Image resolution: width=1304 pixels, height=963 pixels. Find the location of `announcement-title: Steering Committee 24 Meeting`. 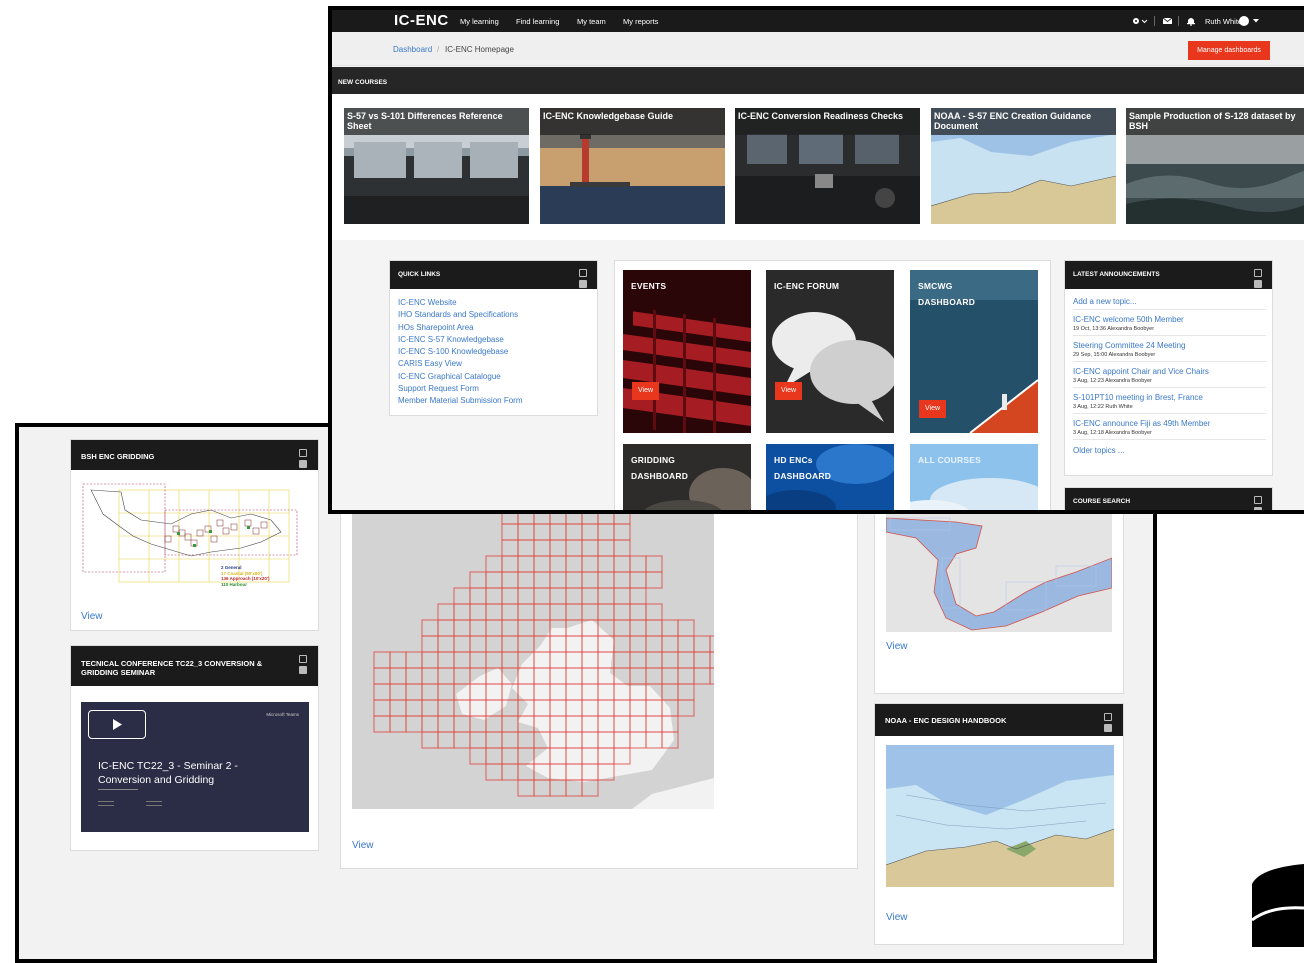

announcement-title: Steering Committee 24 Meeting is located at coordinates (1169, 345).